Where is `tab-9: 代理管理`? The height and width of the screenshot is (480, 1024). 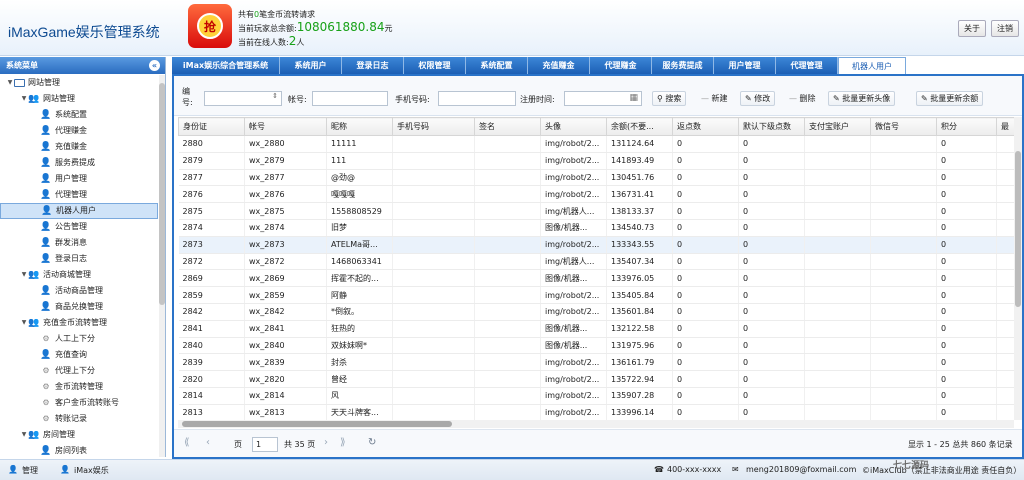 tab-9: 代理管理 is located at coordinates (807, 65).